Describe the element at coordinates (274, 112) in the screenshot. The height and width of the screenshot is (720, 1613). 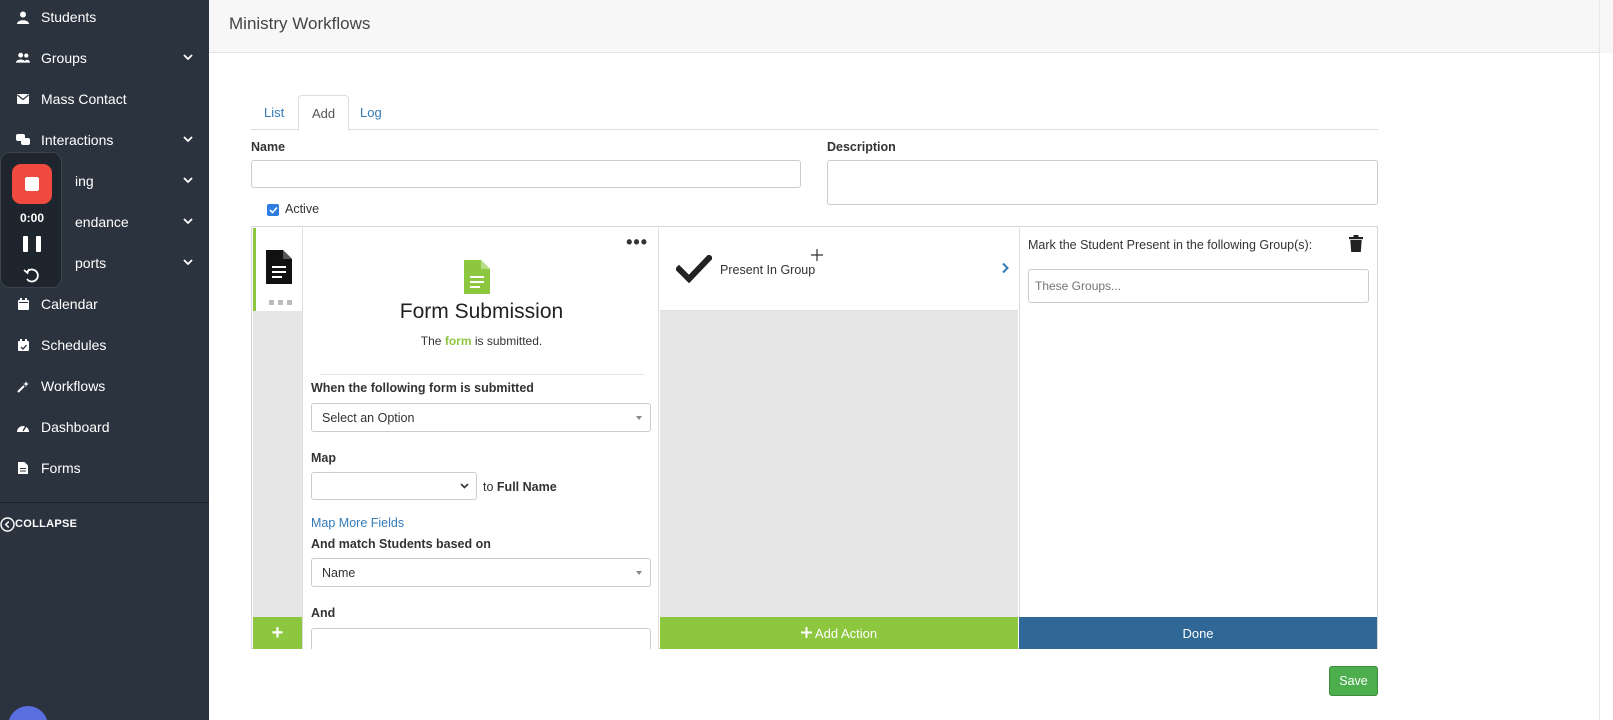
I see `tab-list: List` at that location.